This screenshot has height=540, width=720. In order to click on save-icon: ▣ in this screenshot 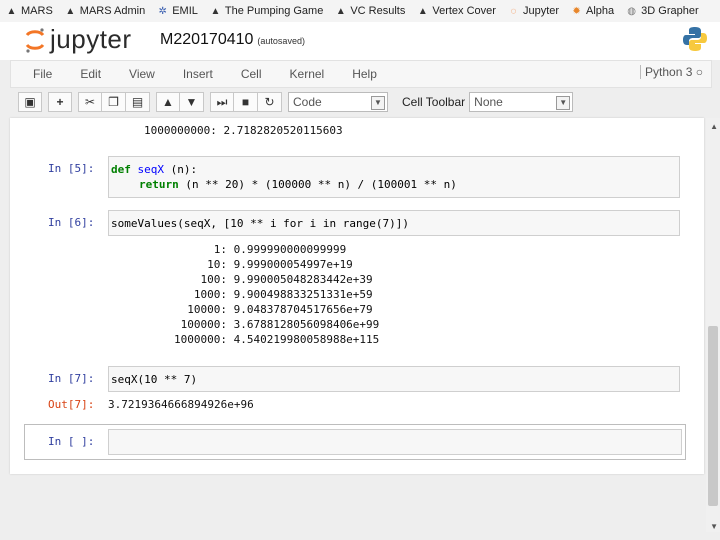, I will do `click(30, 102)`.